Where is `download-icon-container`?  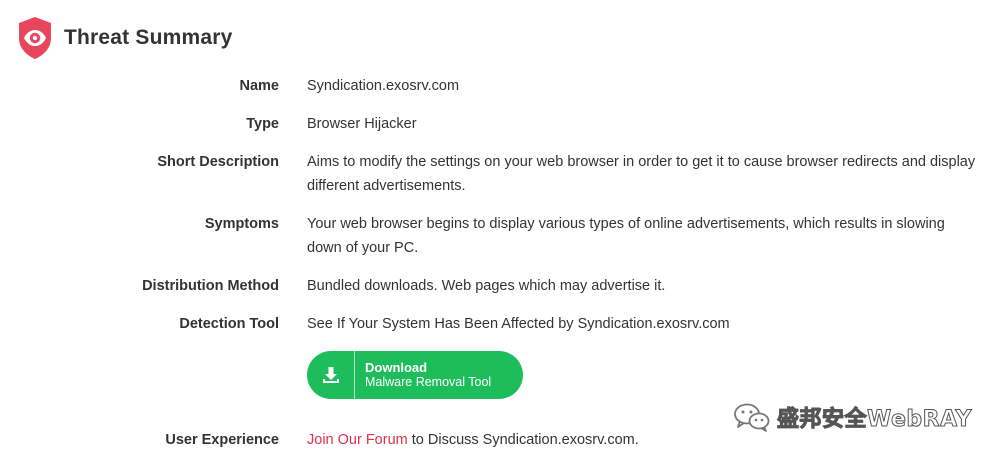
download-icon-container is located at coordinates (331, 375).